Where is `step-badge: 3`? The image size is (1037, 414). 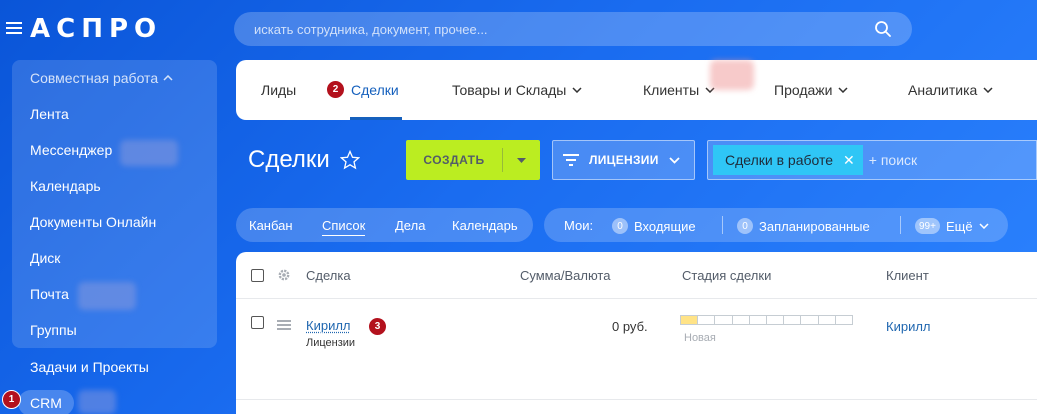 step-badge: 3 is located at coordinates (377, 326).